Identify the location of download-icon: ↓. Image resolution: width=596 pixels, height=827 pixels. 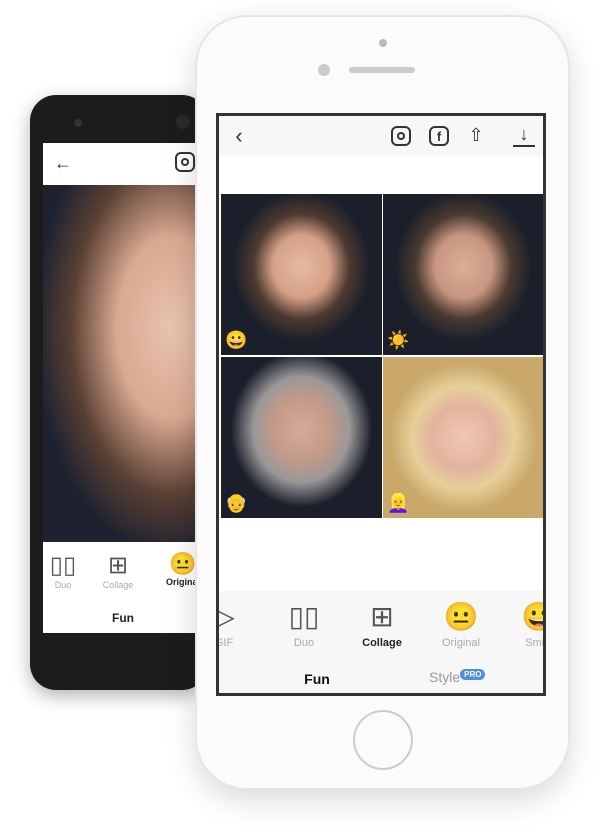
(524, 135).